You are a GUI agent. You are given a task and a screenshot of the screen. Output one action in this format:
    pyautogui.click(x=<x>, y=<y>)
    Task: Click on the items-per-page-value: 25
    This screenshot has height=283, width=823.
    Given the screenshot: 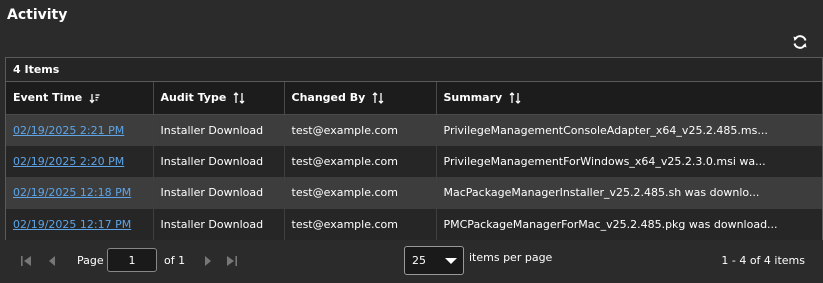 What is the action you would take?
    pyautogui.click(x=419, y=260)
    